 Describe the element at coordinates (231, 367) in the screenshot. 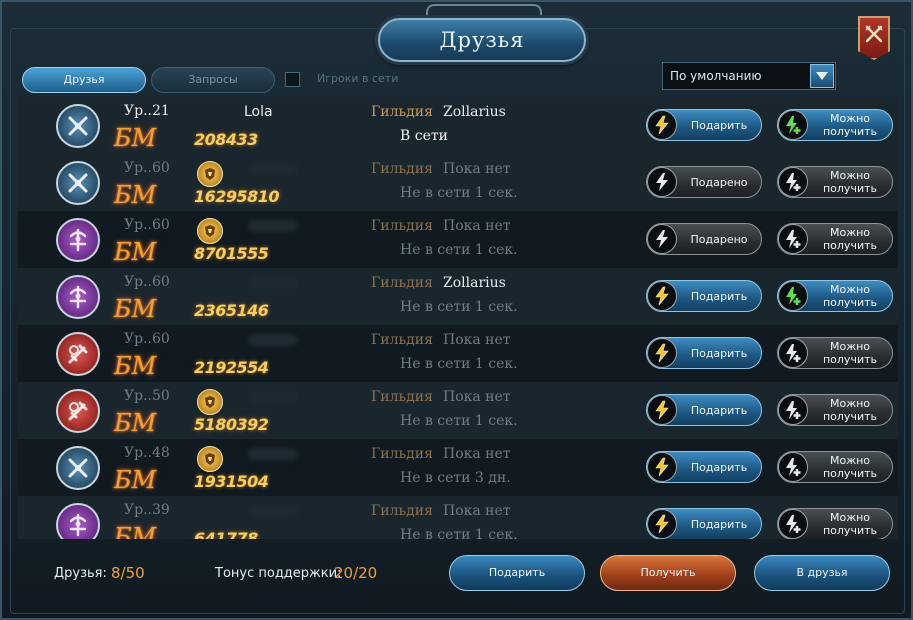

I see `friend-power: 2192554` at that location.